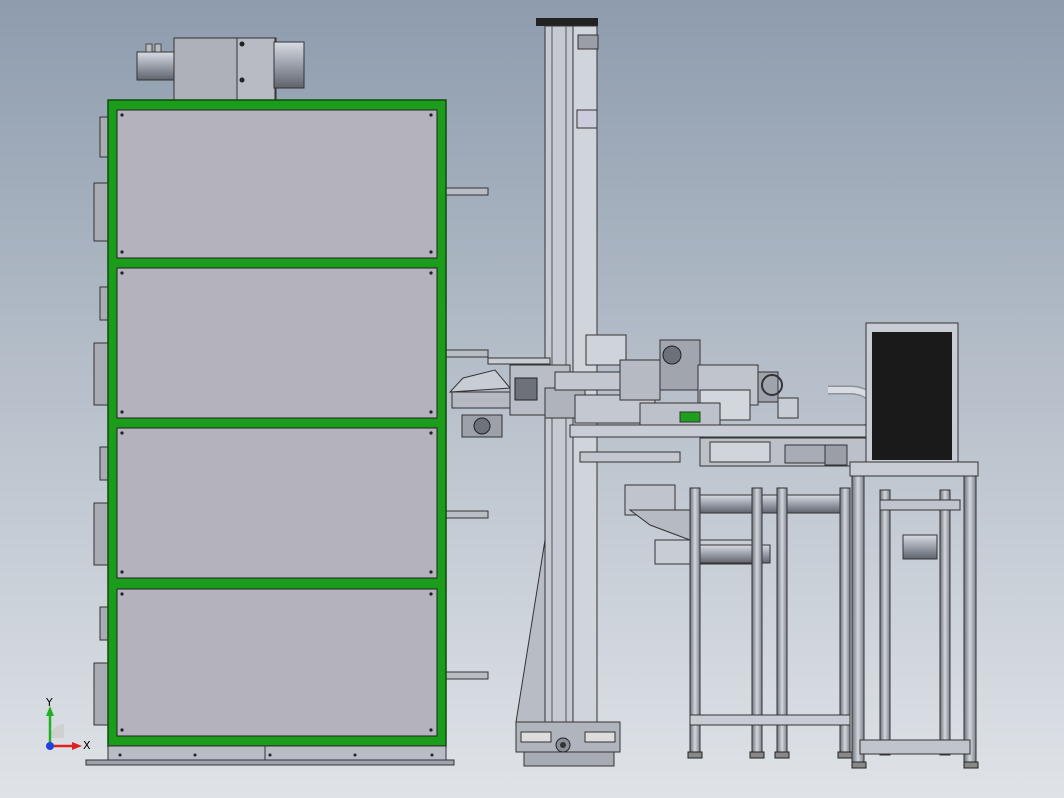 The image size is (1064, 798). I want to click on column-top-cap, so click(567, 22).